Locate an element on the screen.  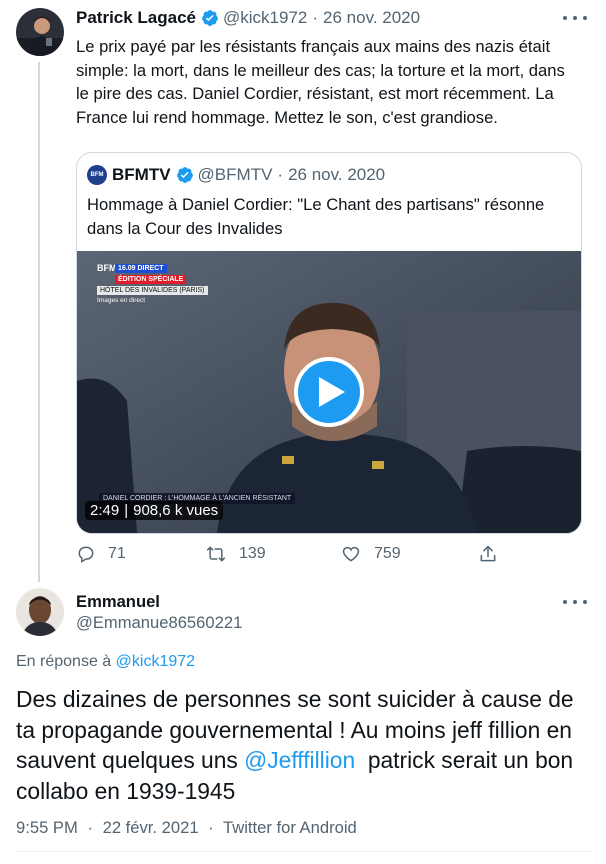
reply-icon is located at coordinates (86, 554).